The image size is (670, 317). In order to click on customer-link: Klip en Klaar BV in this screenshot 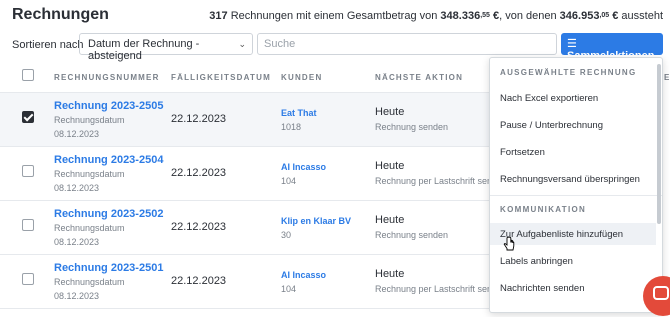, I will do `click(316, 221)`.